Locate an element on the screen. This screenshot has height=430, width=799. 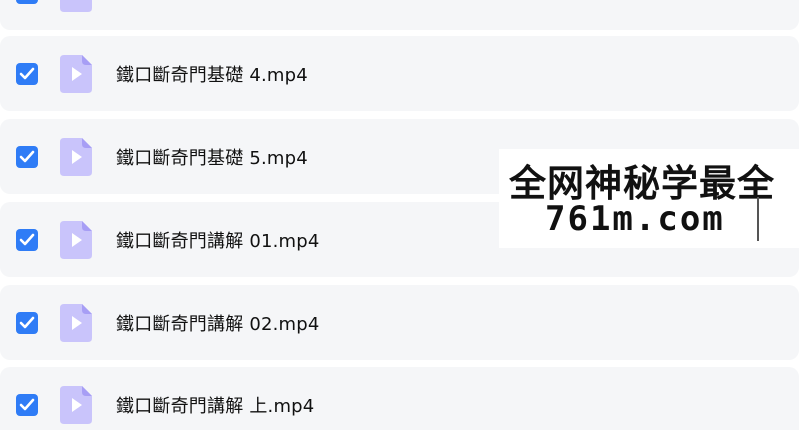
file-name: 鐵口斷奇門講解 上.mp4 is located at coordinates (215, 405).